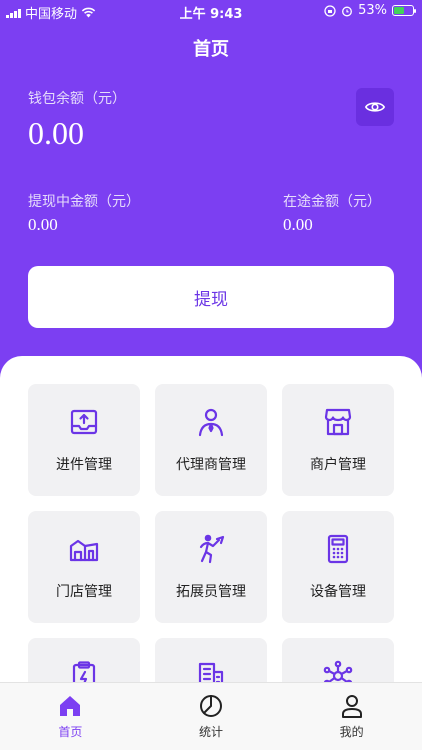  I want to click on stats-icon, so click(211, 706).